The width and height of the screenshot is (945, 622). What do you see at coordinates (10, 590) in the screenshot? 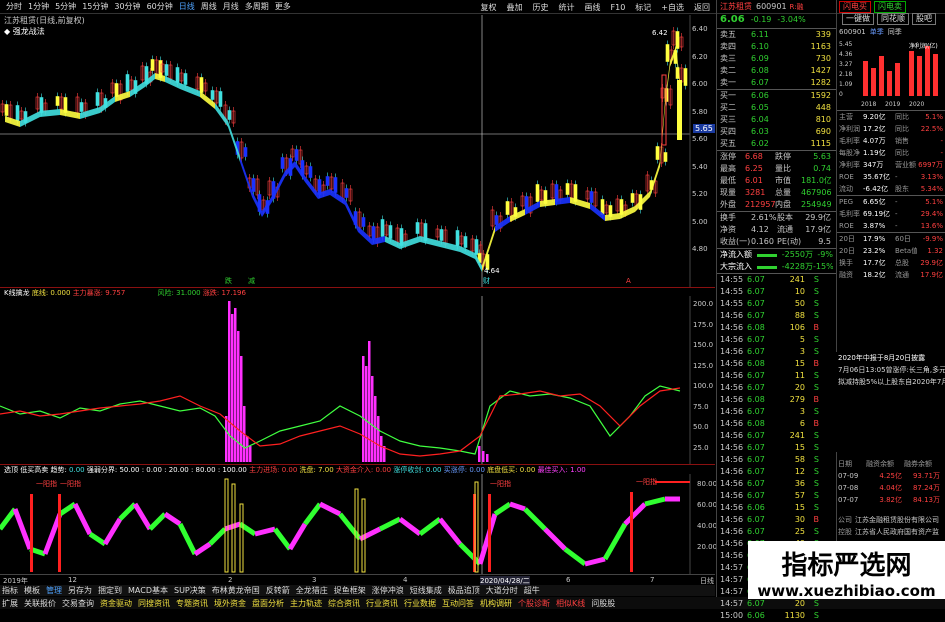
I see `indicator-tab: 指标` at bounding box center [10, 590].